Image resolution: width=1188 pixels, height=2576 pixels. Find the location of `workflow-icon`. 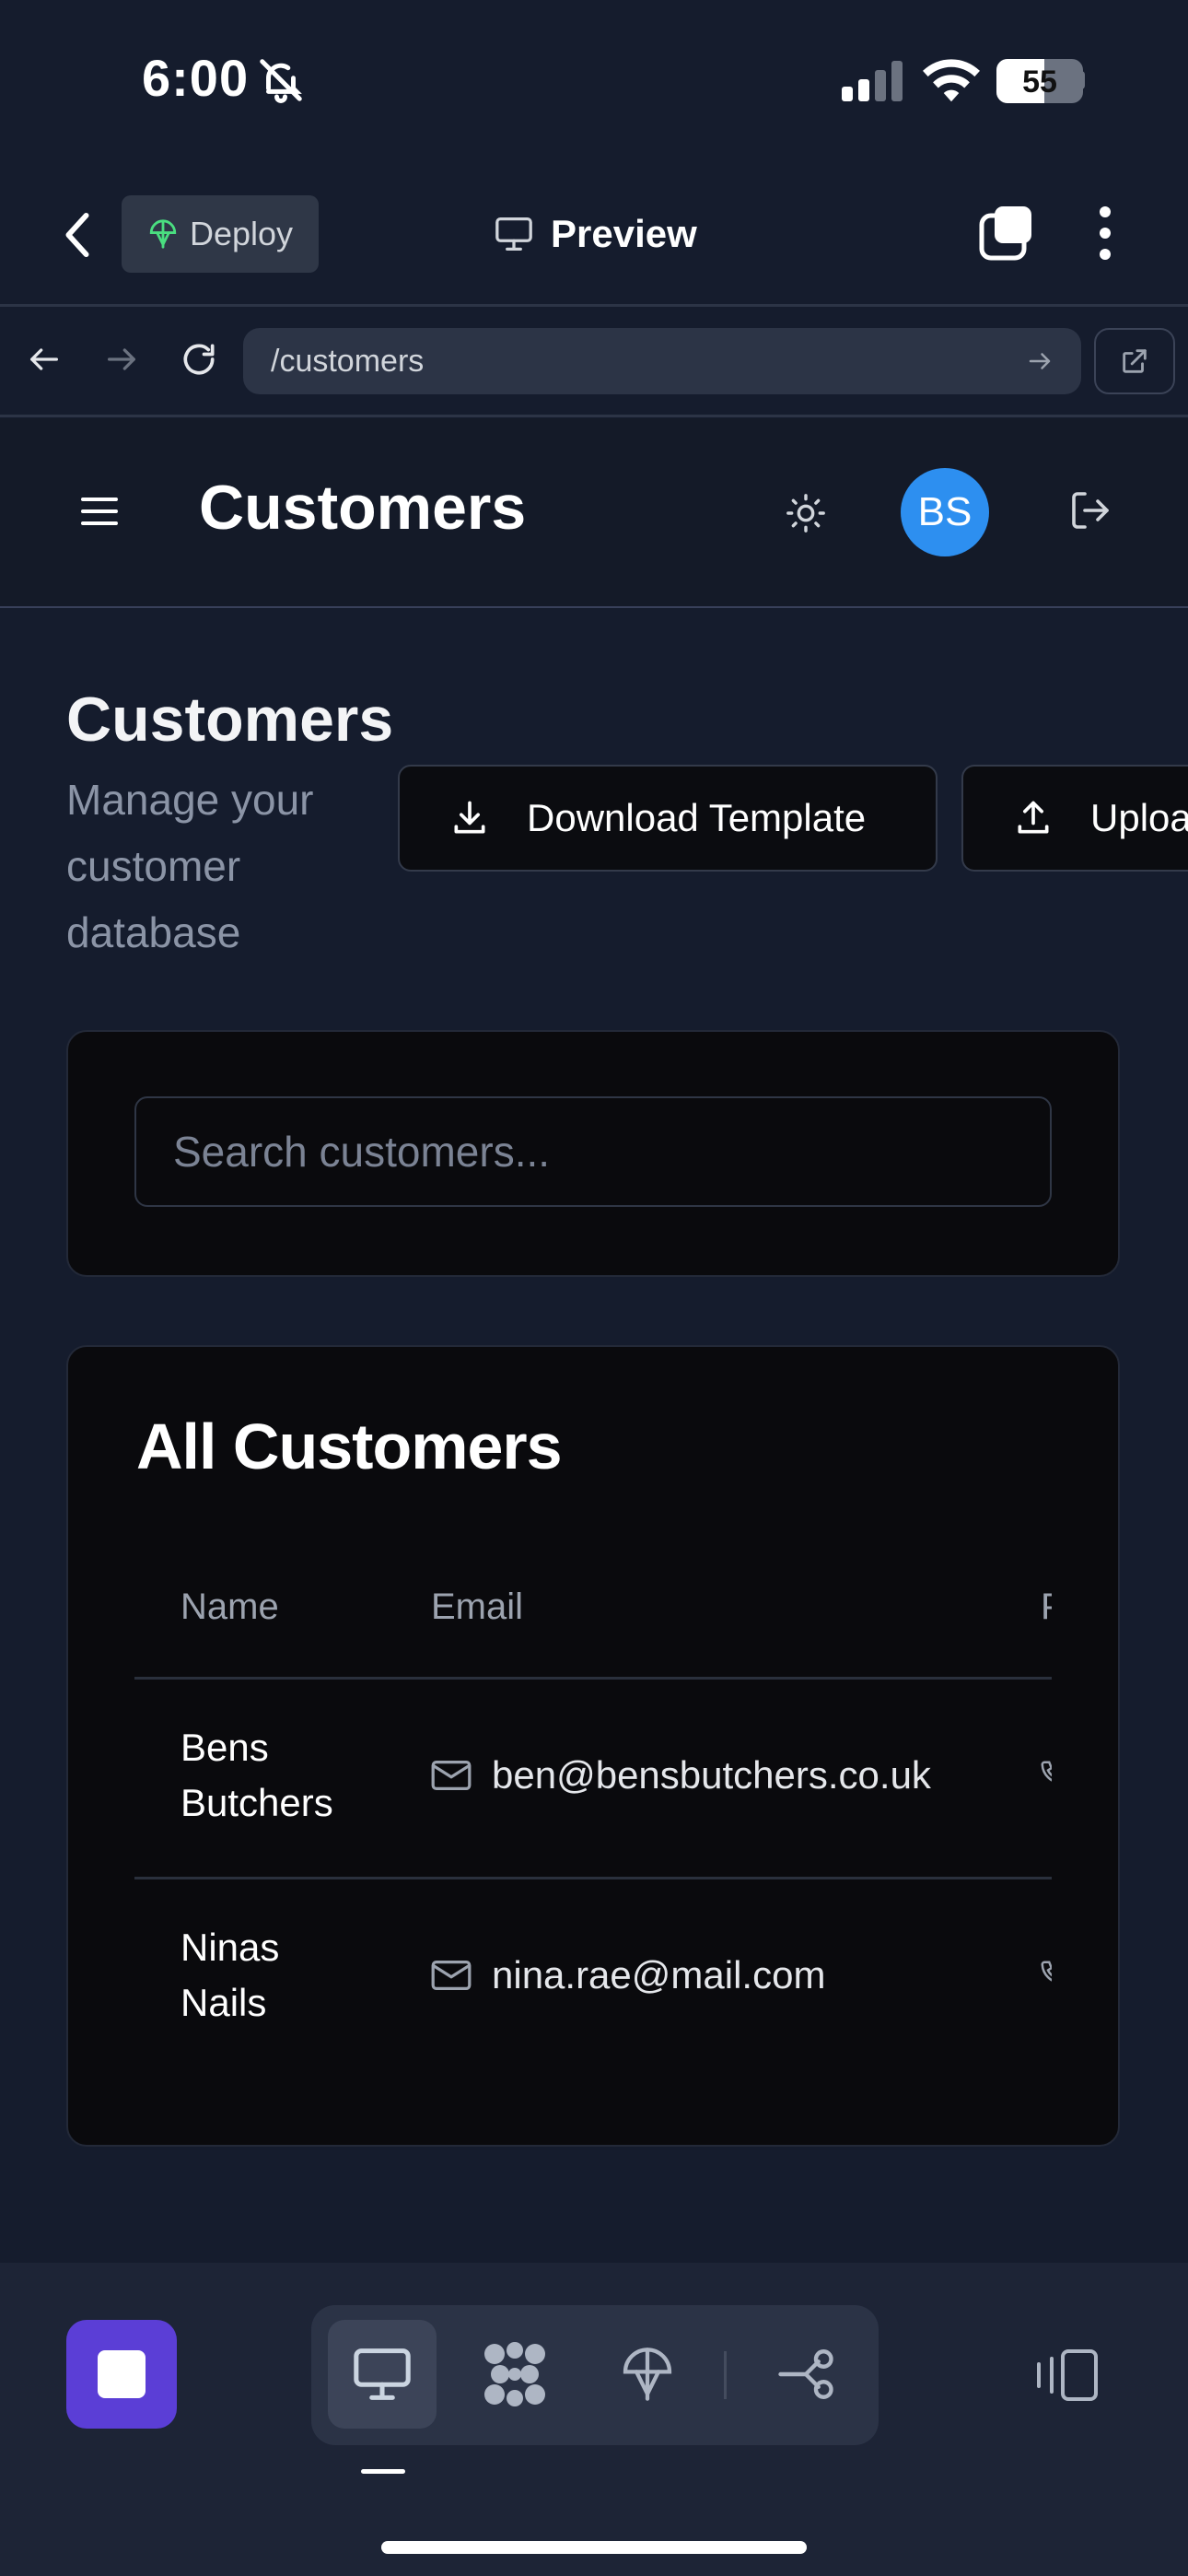

workflow-icon is located at coordinates (805, 2374).